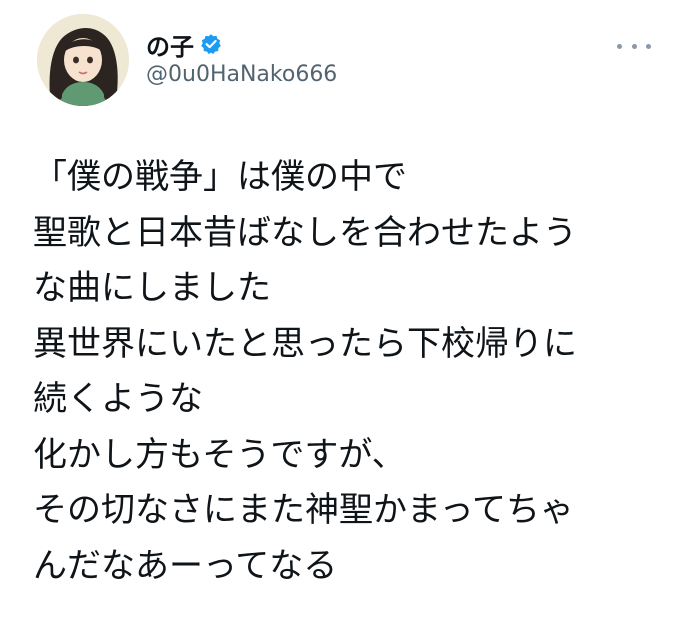  Describe the element at coordinates (241, 44) in the screenshot. I see `name-row: の子` at that location.